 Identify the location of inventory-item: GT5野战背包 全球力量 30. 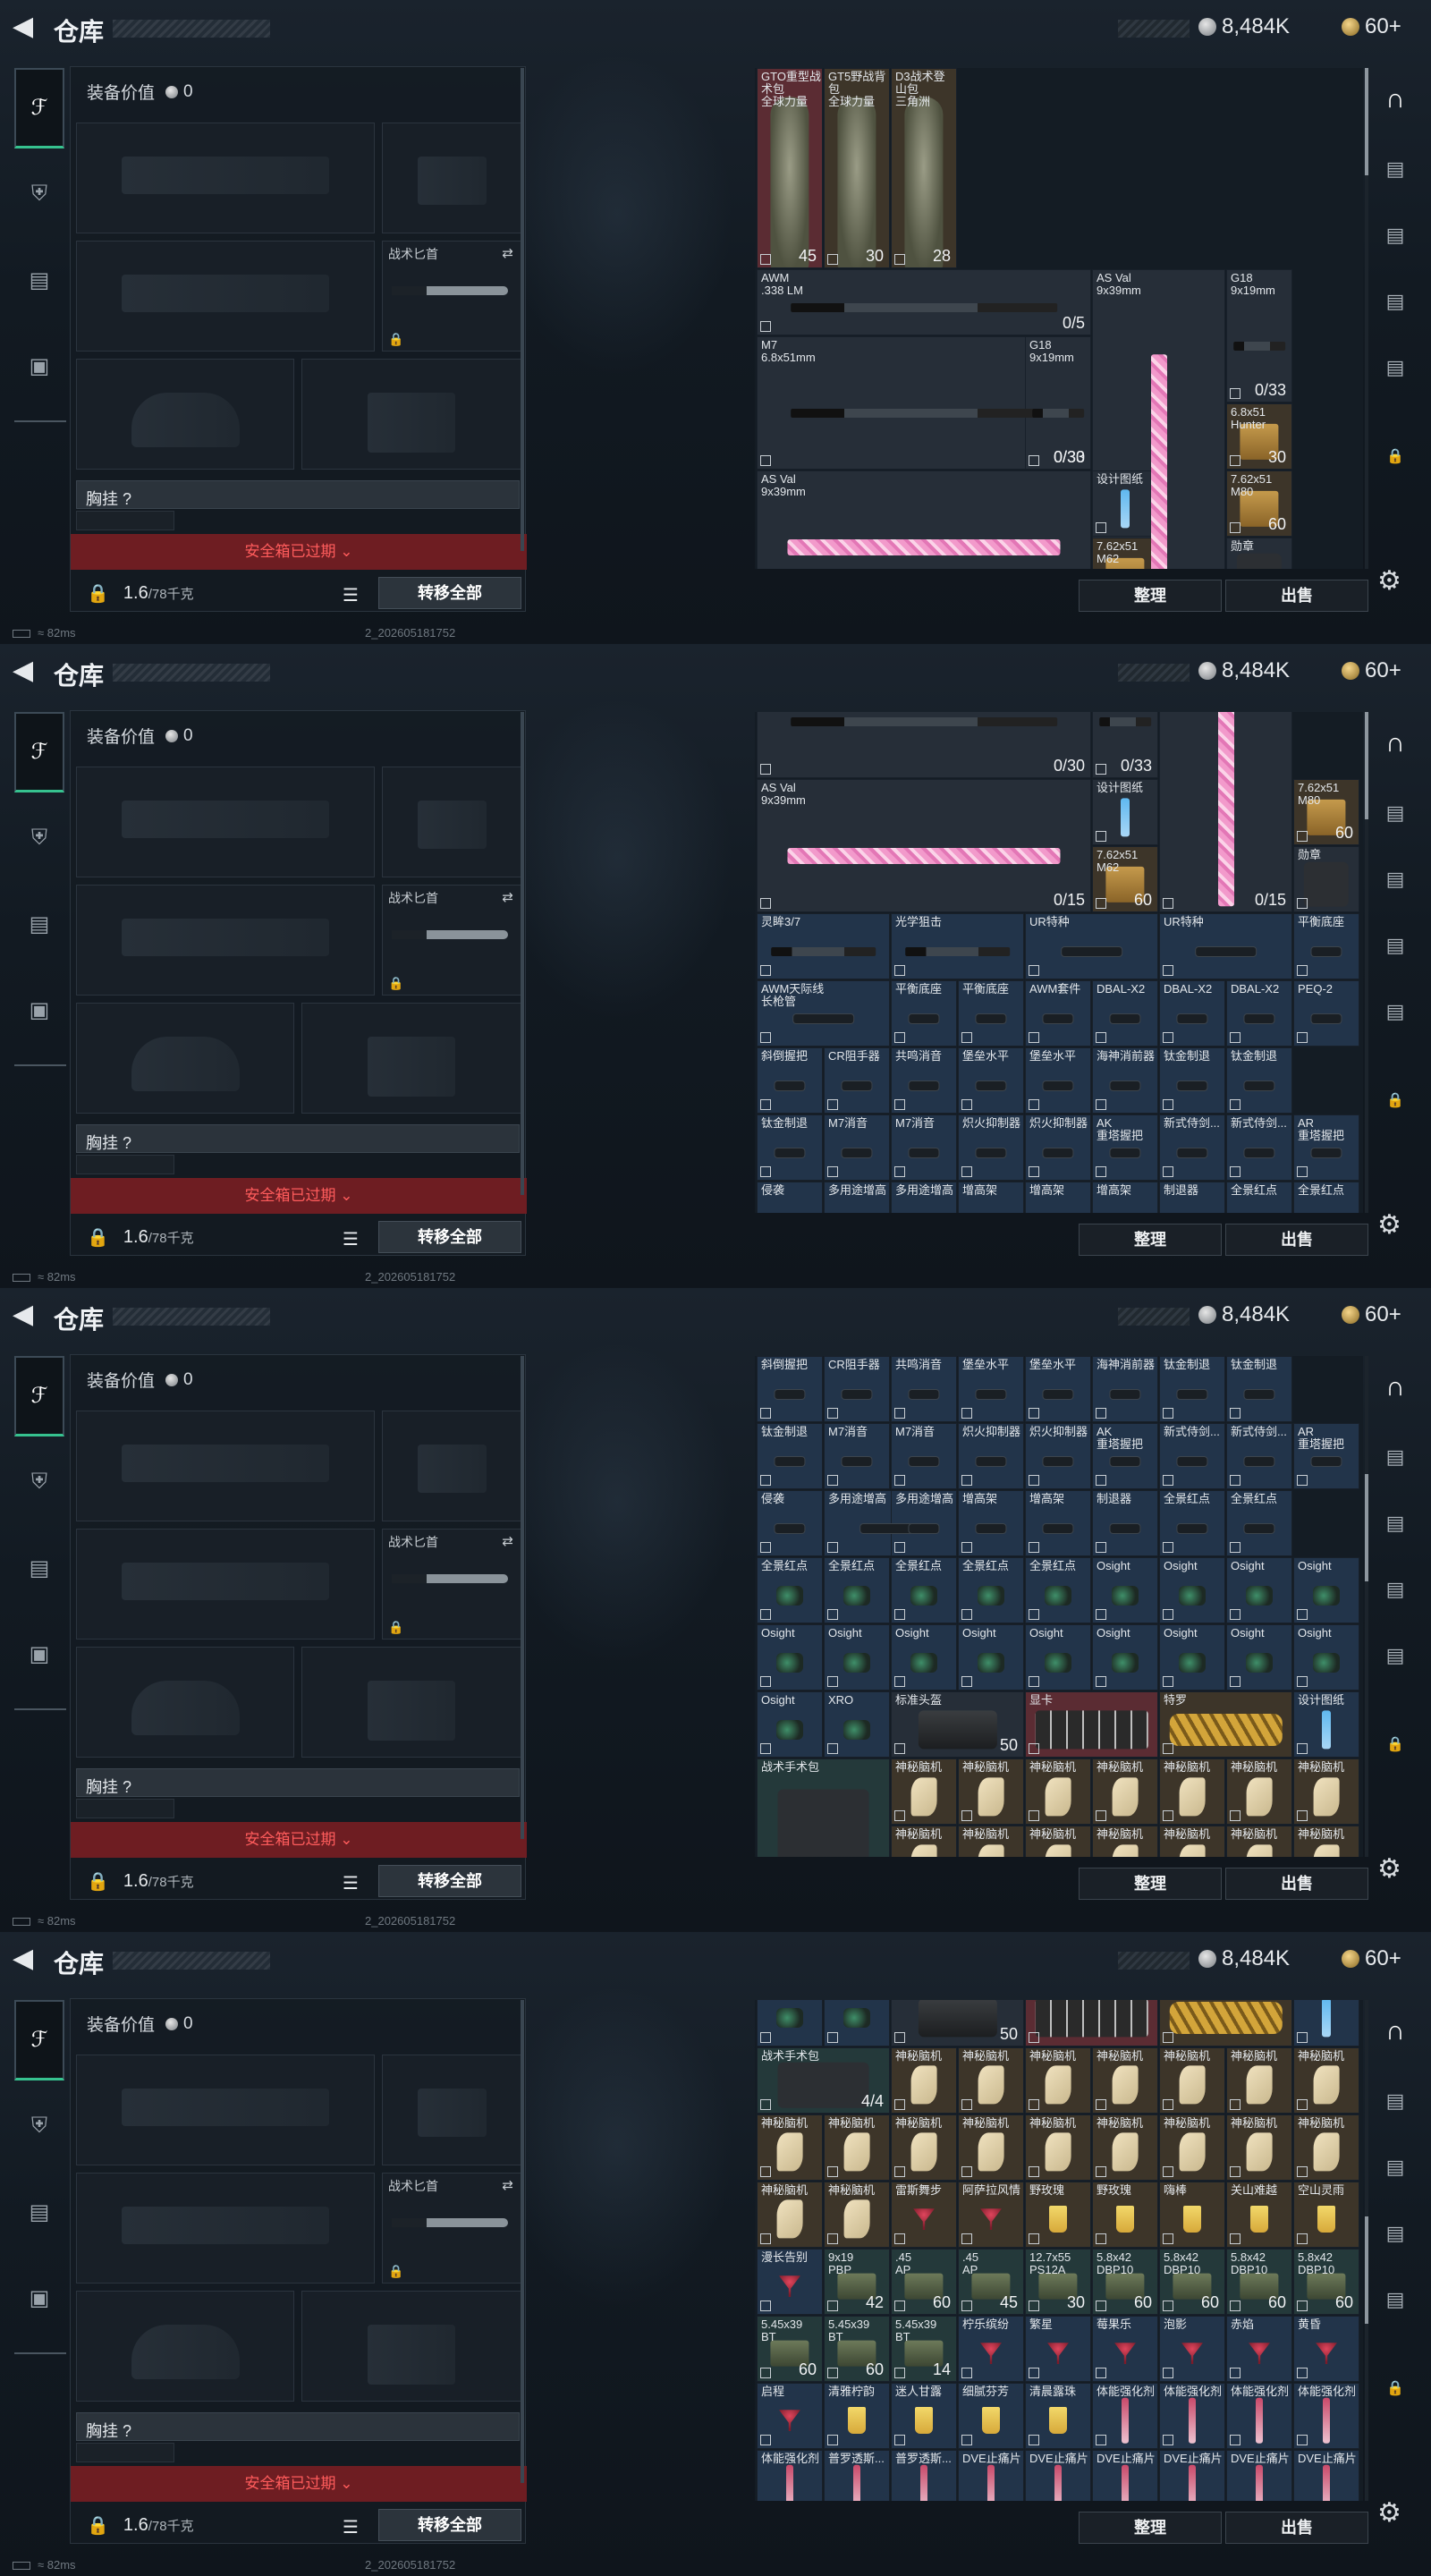
(857, 168).